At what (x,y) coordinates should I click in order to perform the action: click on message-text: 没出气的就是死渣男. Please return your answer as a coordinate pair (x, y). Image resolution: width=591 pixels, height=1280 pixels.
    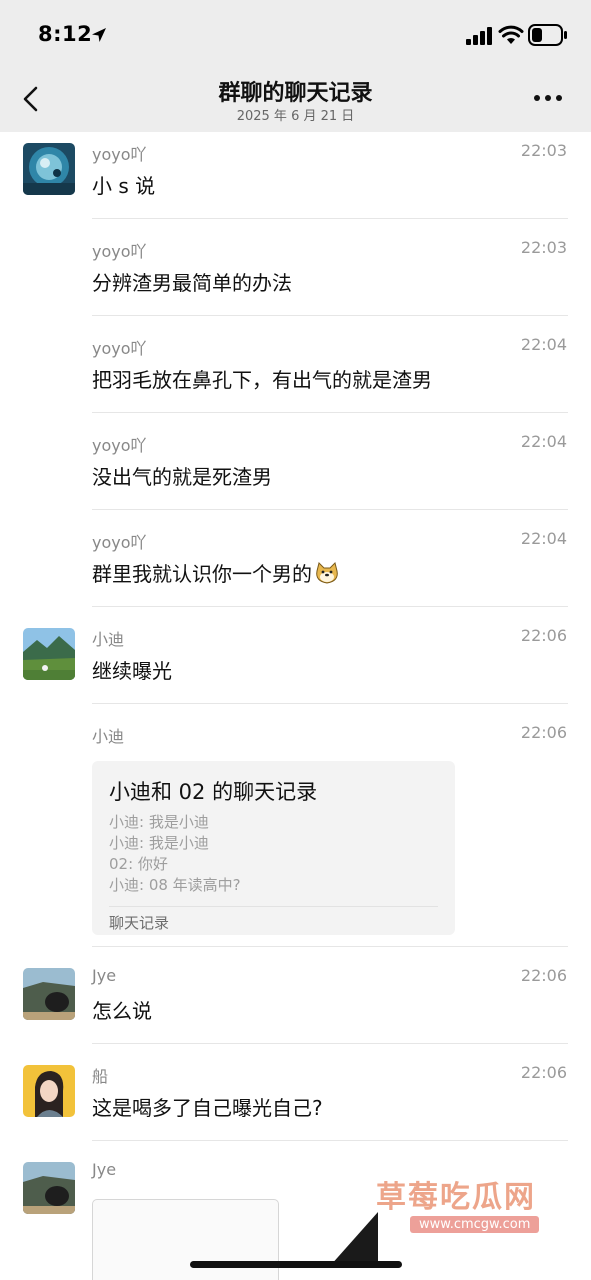
    Looking at the image, I should click on (182, 475).